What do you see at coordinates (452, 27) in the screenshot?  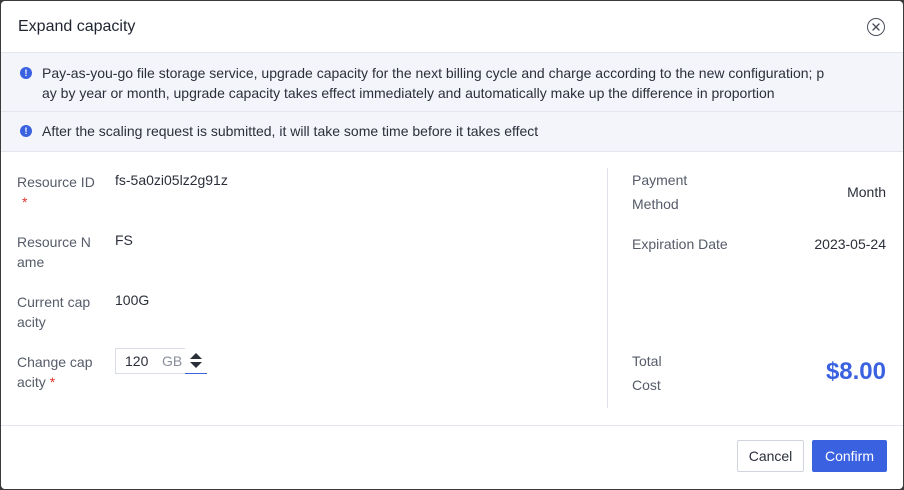 I see `dialog-header: Expand capacity` at bounding box center [452, 27].